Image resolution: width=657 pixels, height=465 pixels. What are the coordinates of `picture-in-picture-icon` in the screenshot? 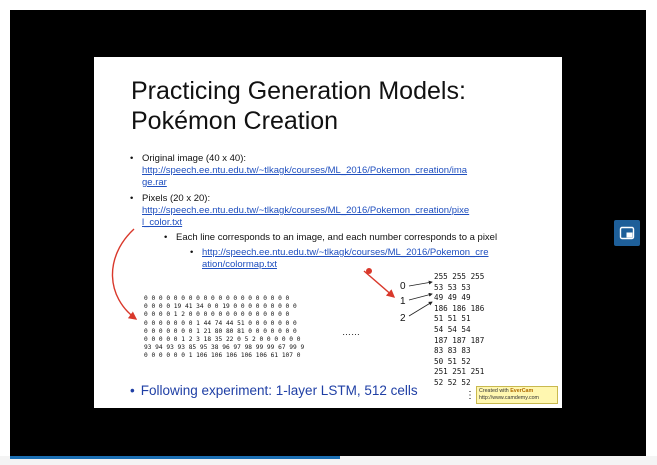 It's located at (627, 233).